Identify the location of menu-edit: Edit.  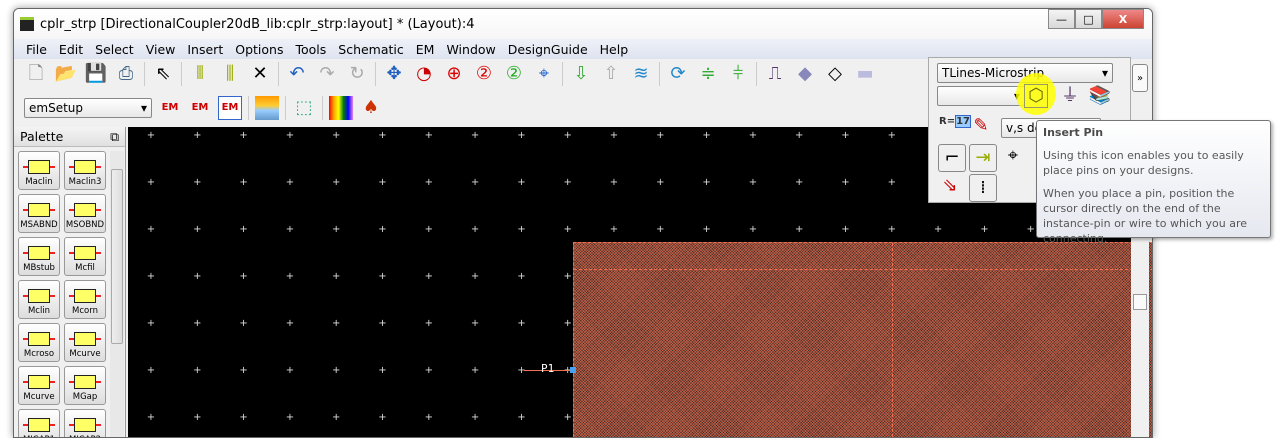
(71, 49).